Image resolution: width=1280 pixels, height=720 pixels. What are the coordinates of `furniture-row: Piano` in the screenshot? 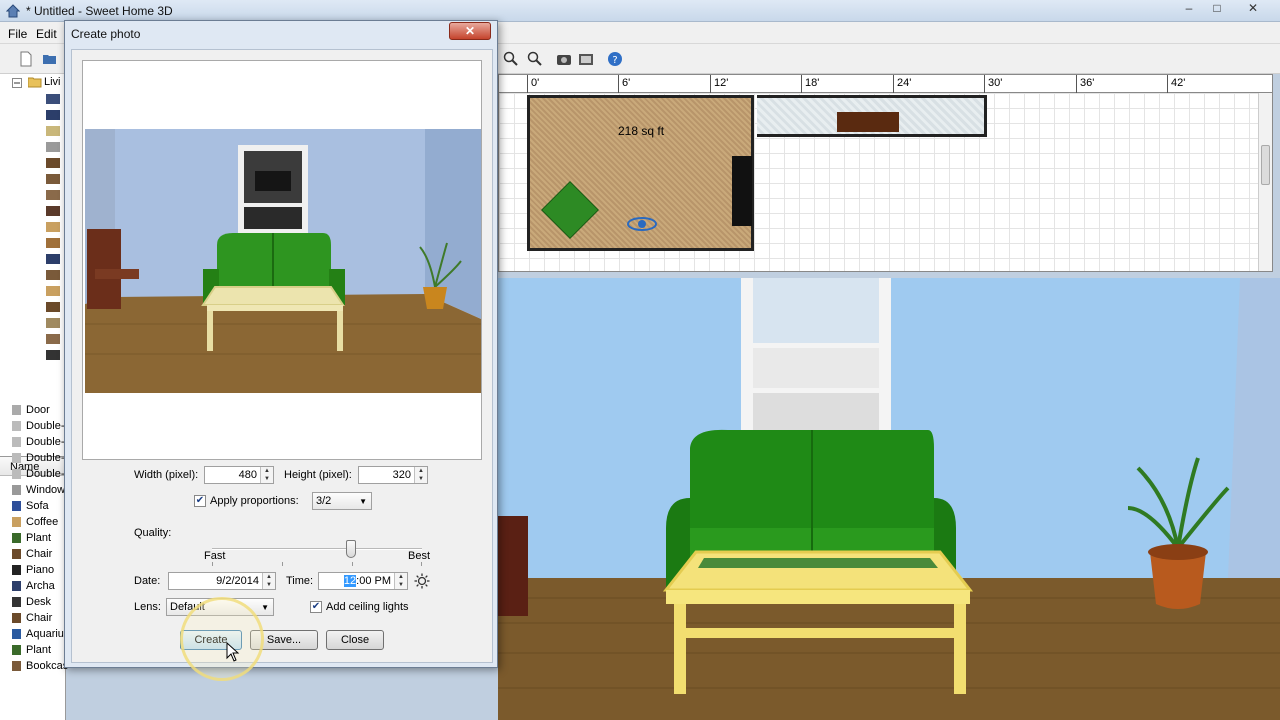 It's located at (33, 570).